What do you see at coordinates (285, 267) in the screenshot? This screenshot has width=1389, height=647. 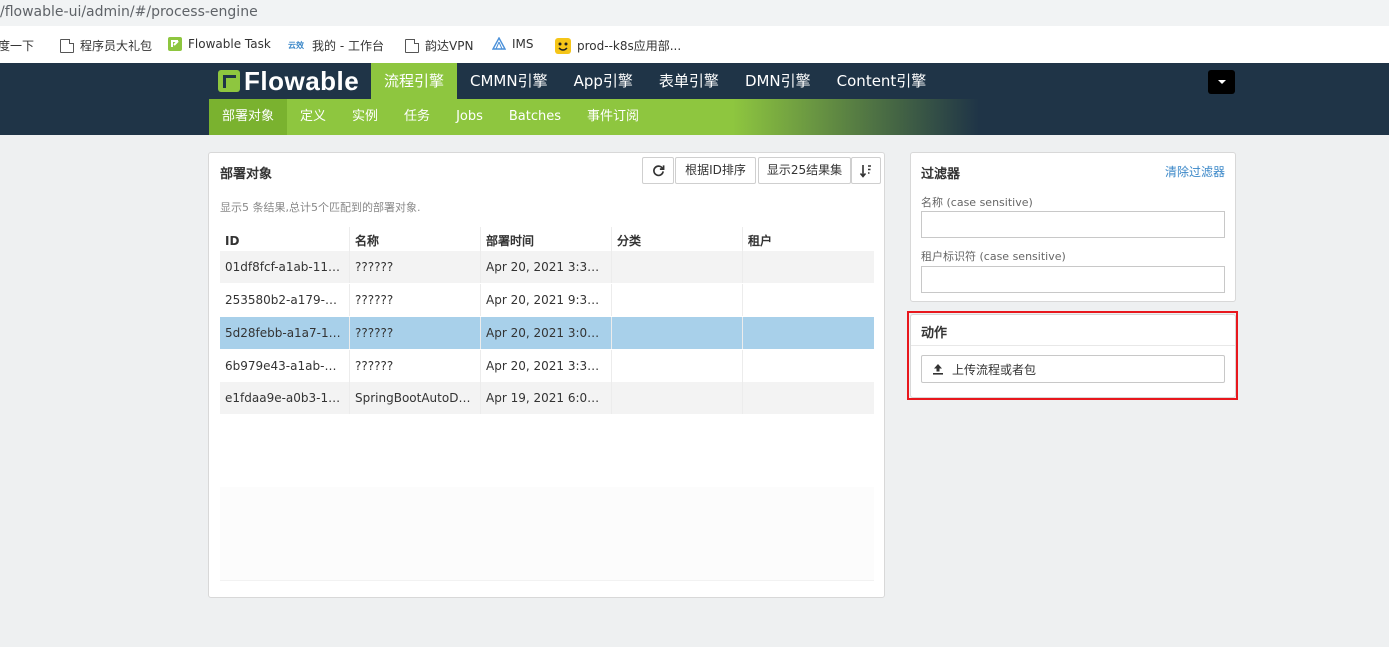 I see `cell-id: 01df8fcf-a1ab-11eb-9d5e-5c2c31e8a5b4` at bounding box center [285, 267].